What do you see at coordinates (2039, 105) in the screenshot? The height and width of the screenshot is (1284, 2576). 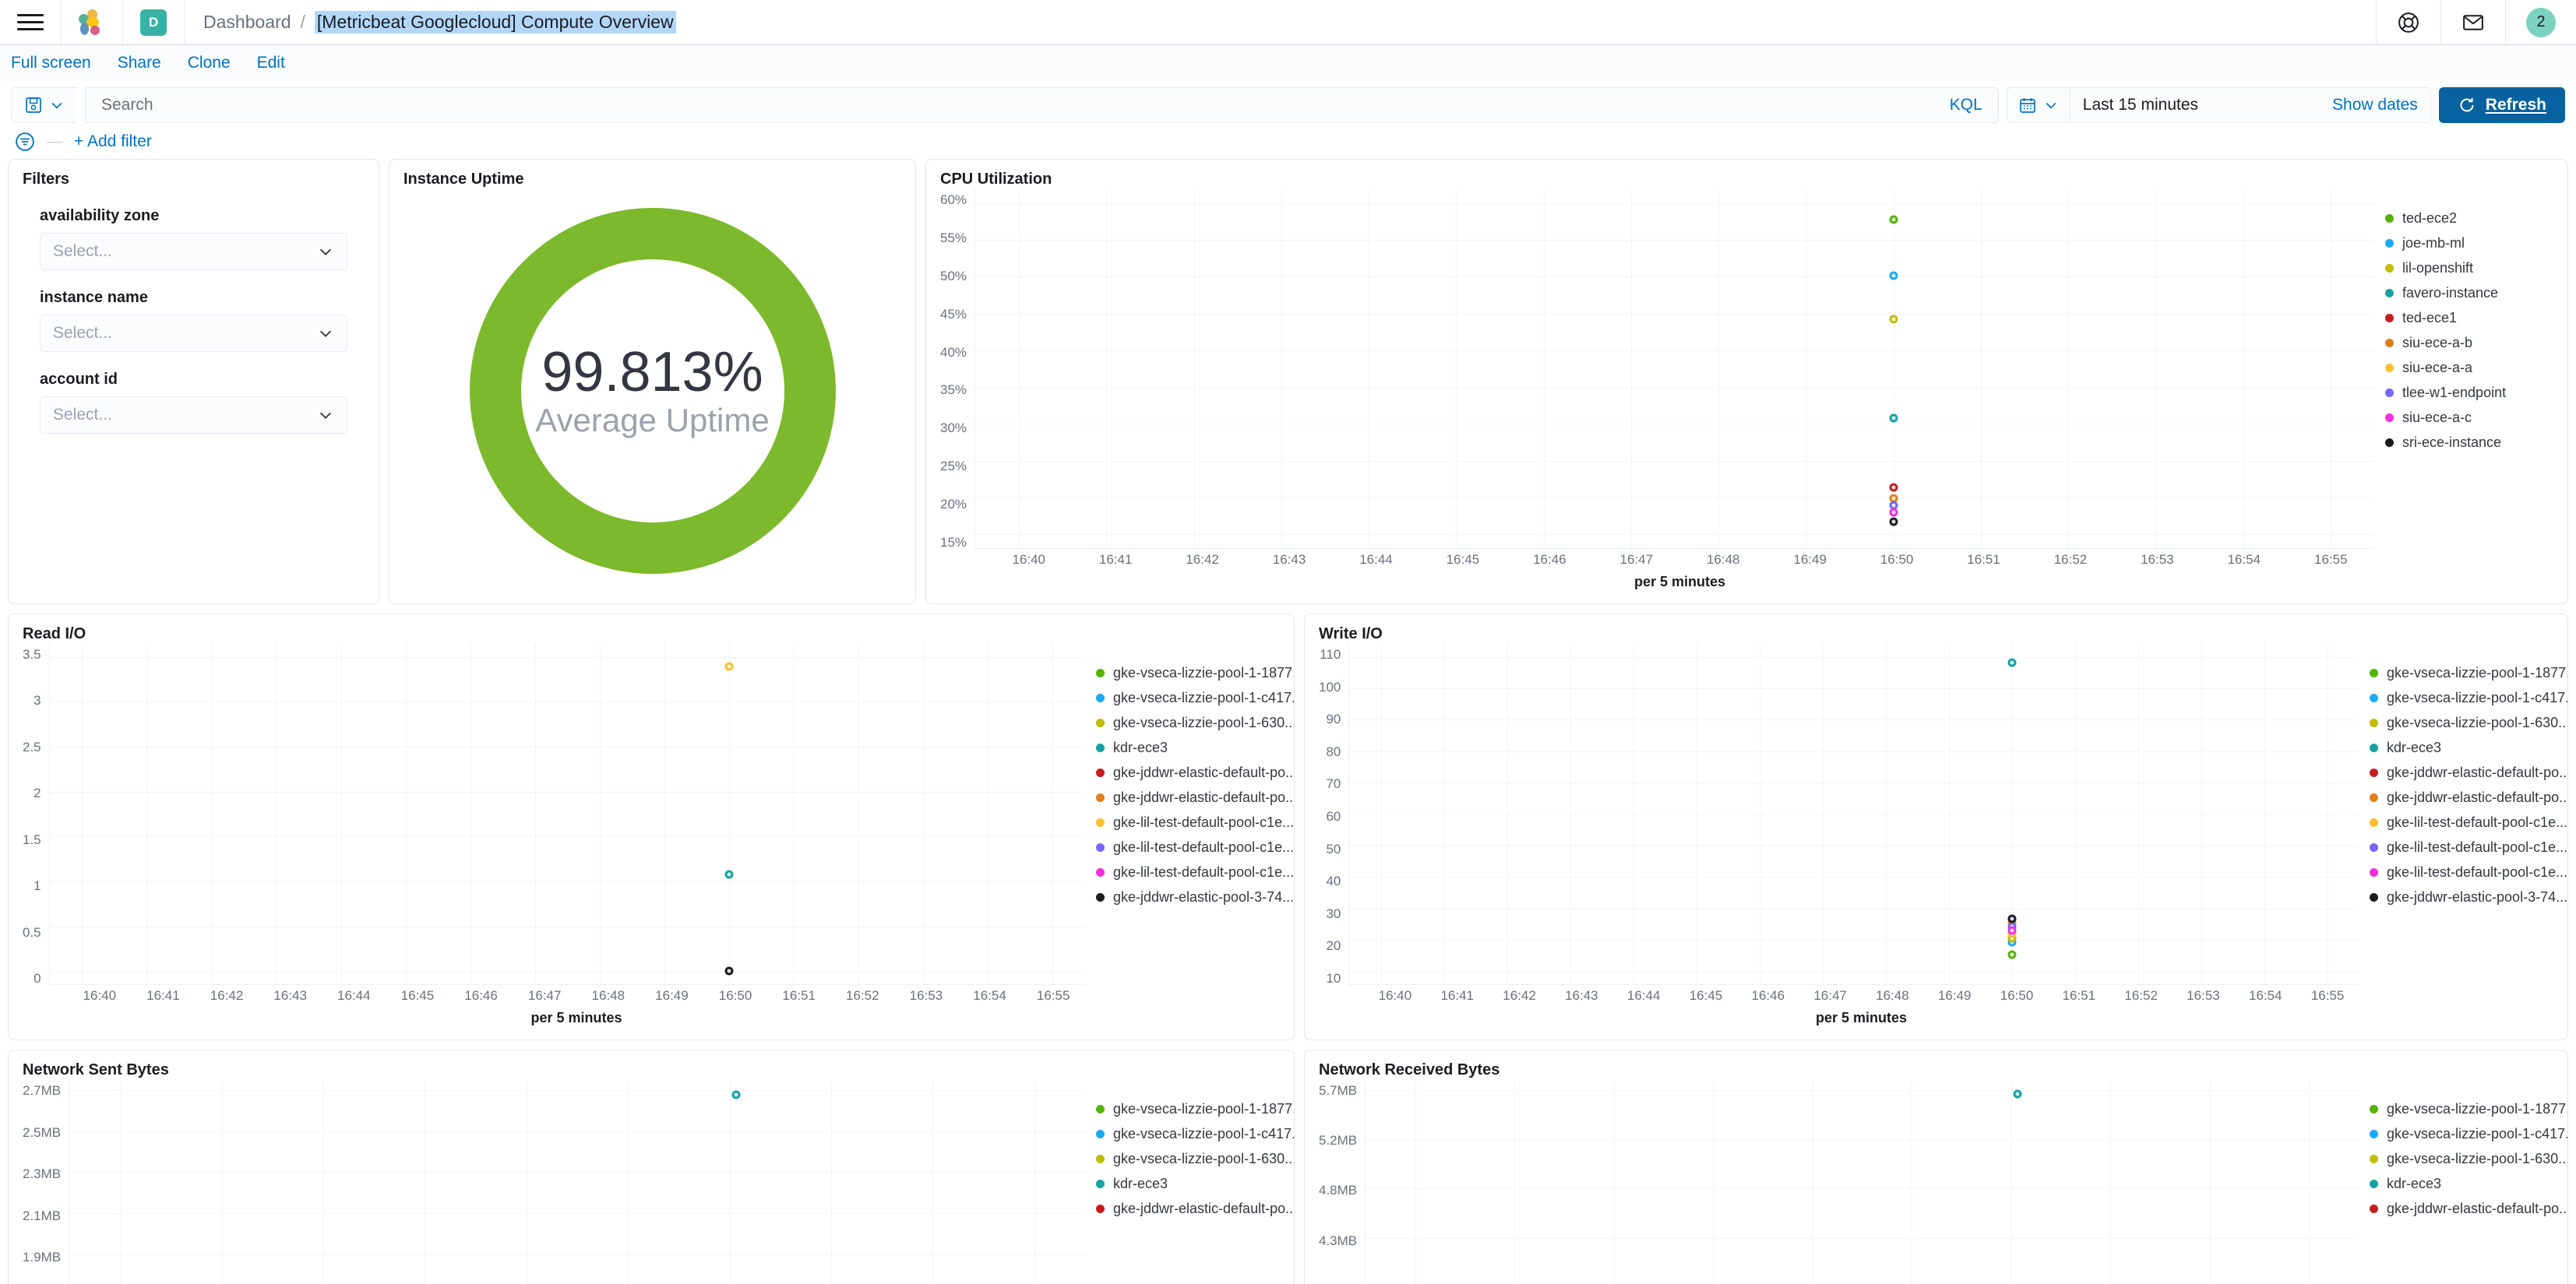 I see `date-quick-select-button` at bounding box center [2039, 105].